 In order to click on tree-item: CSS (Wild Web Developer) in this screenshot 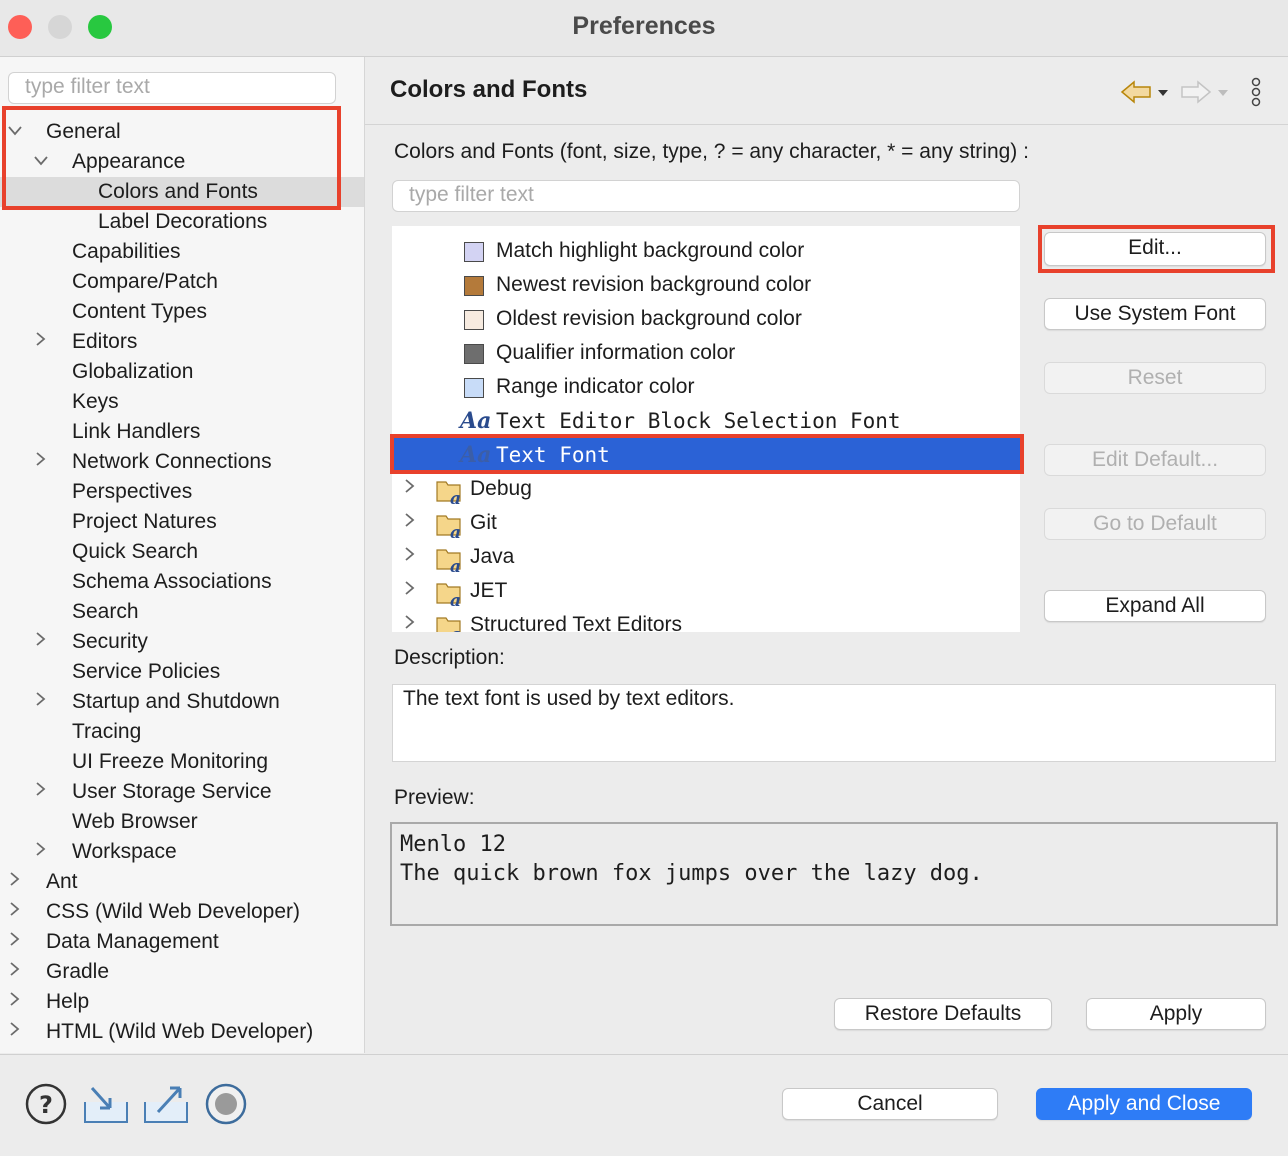, I will do `click(182, 912)`.